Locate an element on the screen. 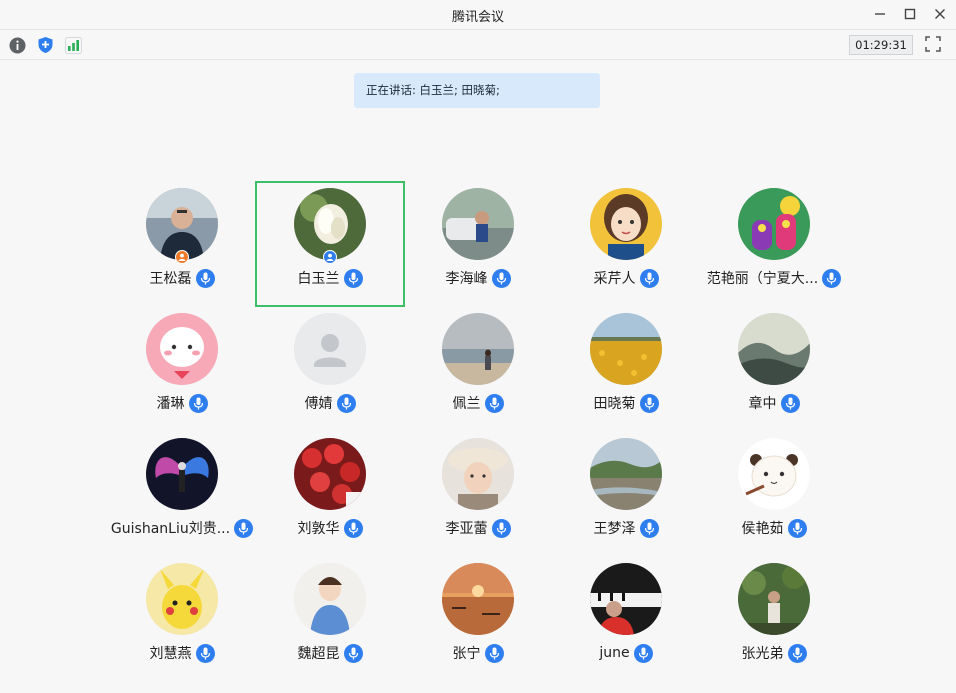  child-by-car-avatar-image is located at coordinates (478, 224).